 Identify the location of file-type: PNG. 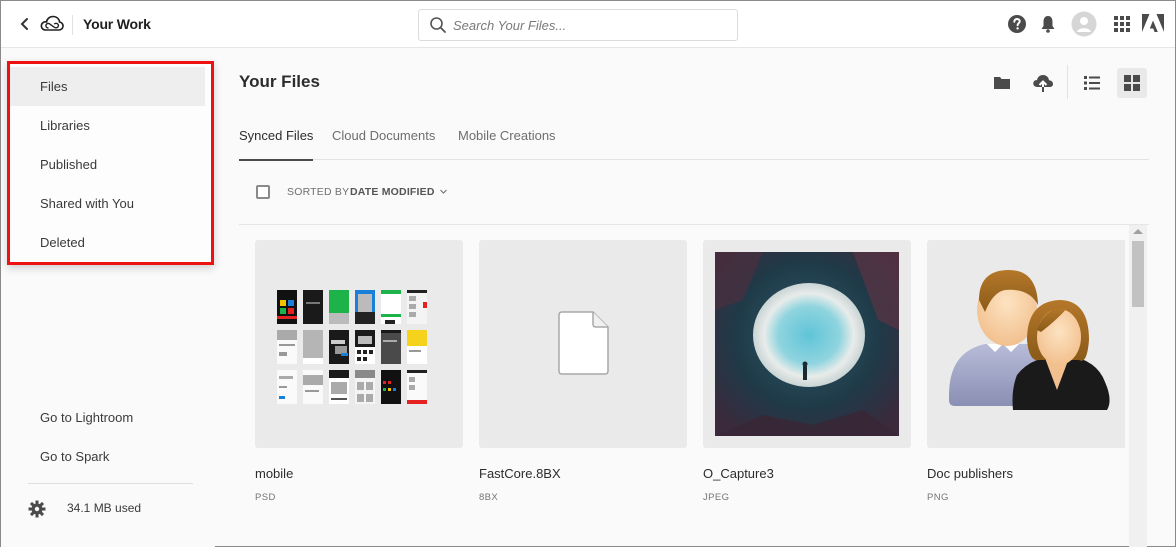
(938, 497).